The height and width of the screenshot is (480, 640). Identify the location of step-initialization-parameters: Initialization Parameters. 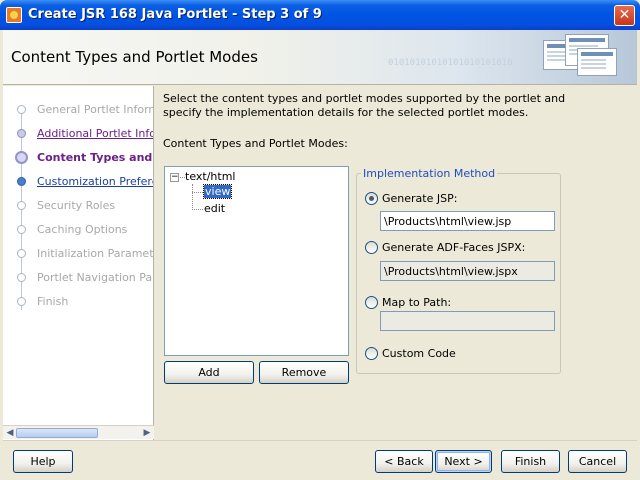
(78, 254).